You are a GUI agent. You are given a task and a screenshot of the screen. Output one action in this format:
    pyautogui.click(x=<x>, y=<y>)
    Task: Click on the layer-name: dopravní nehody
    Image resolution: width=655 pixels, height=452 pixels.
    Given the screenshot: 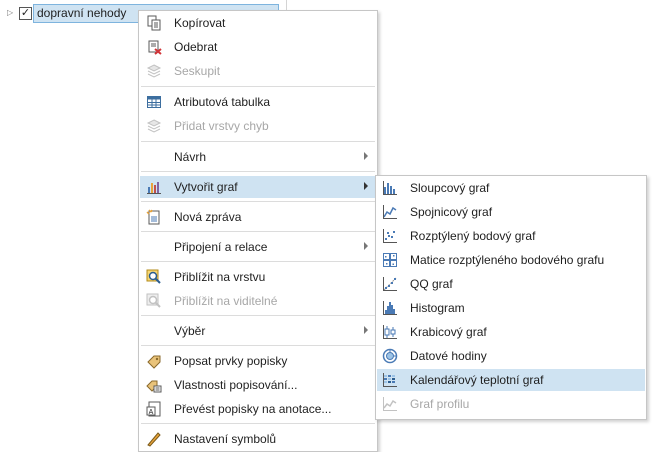 What is the action you would take?
    pyautogui.click(x=82, y=13)
    